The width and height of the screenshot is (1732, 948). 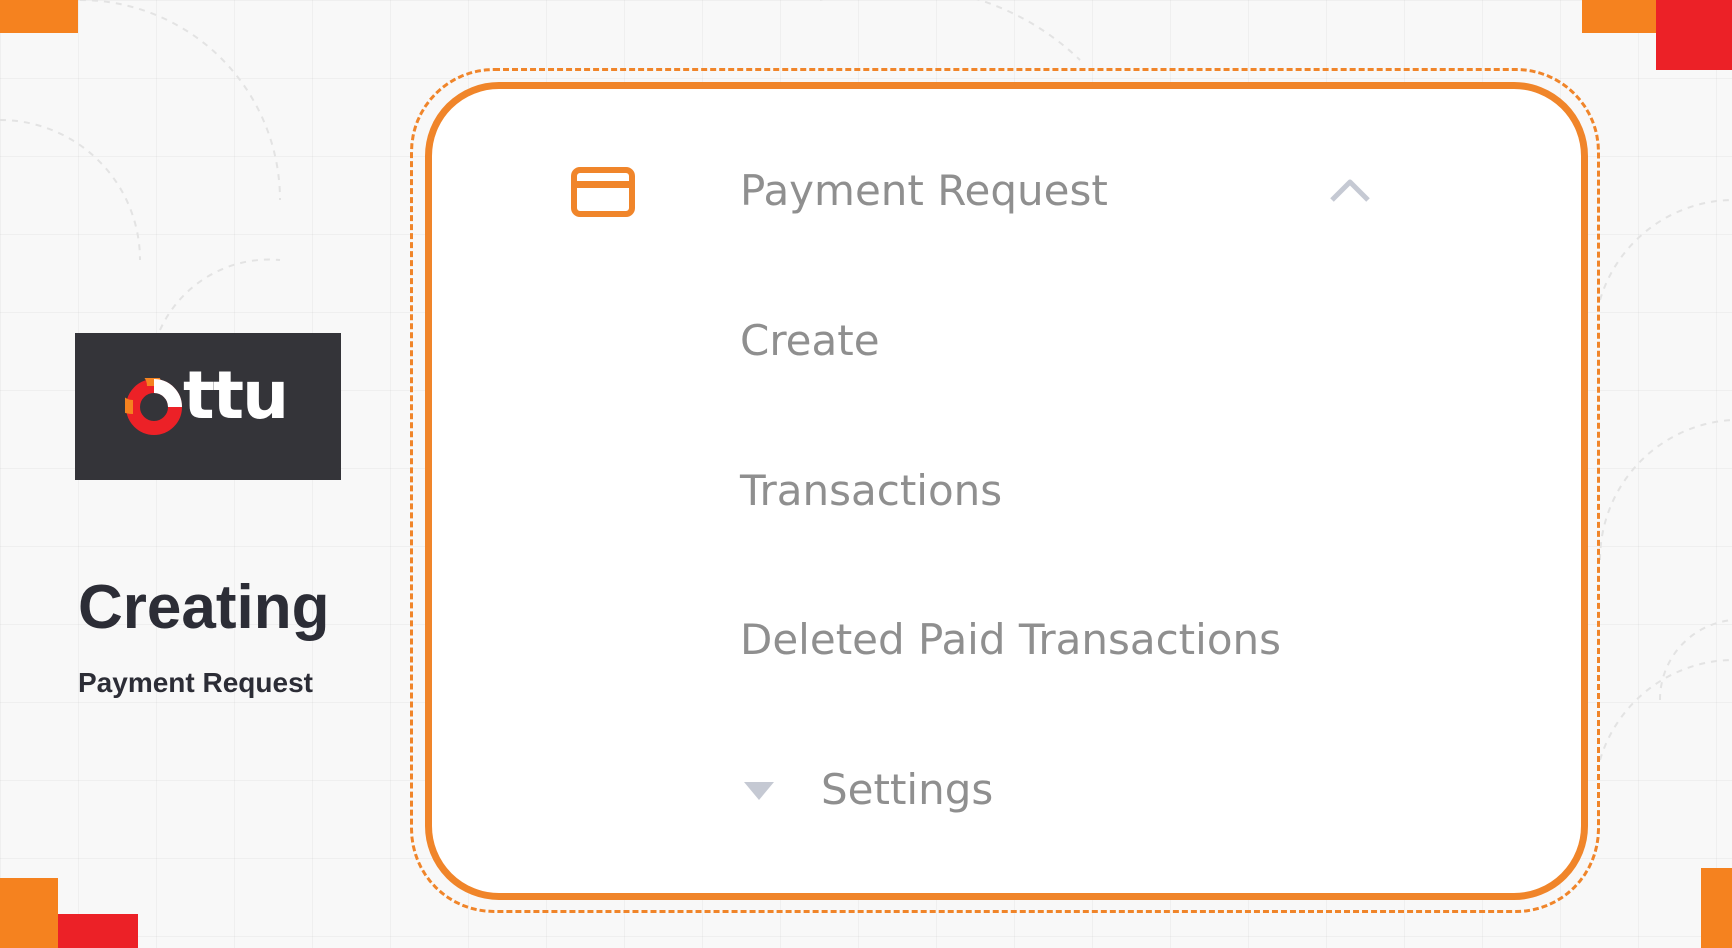 I want to click on page-title: Creating, so click(x=204, y=607).